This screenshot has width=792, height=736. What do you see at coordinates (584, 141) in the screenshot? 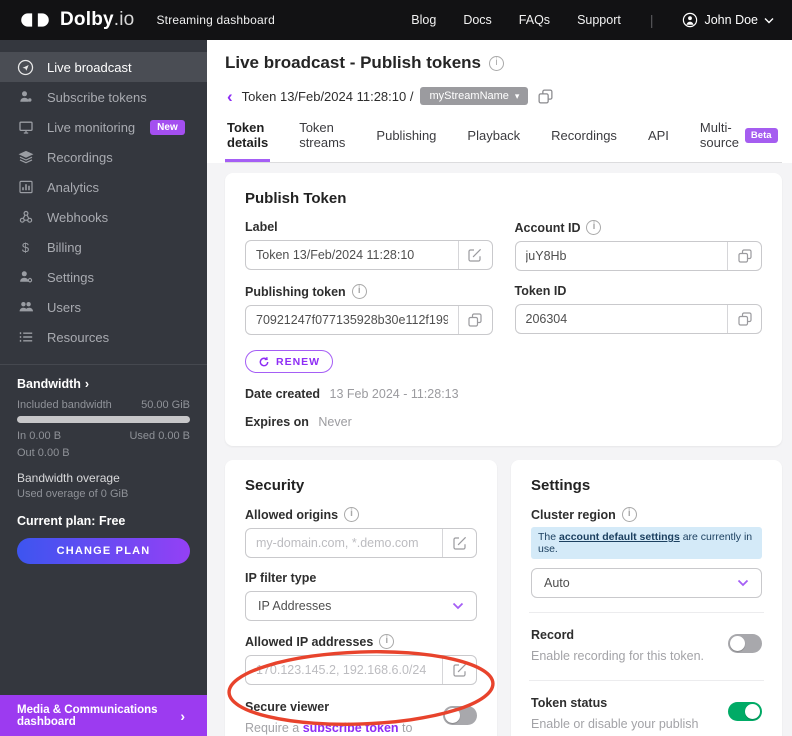
I see `tab-recordings: Recordings` at bounding box center [584, 141].